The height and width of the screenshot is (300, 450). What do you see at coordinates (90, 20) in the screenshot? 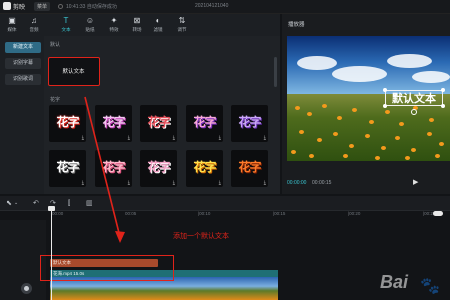
I see `sticker-icon: ☺` at bounding box center [90, 20].